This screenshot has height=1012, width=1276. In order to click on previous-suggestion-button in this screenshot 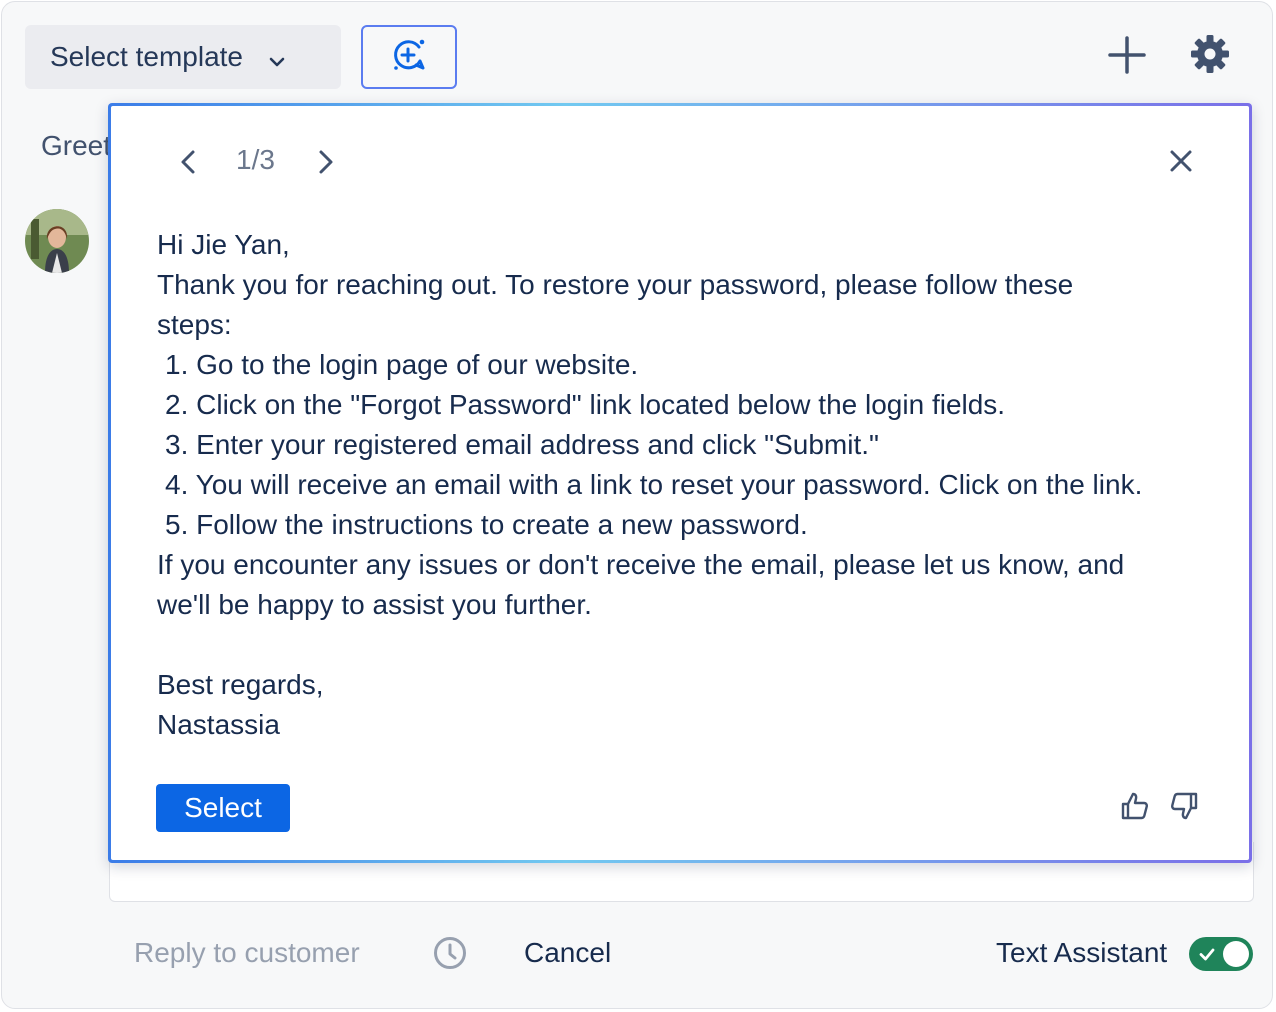, I will do `click(188, 162)`.